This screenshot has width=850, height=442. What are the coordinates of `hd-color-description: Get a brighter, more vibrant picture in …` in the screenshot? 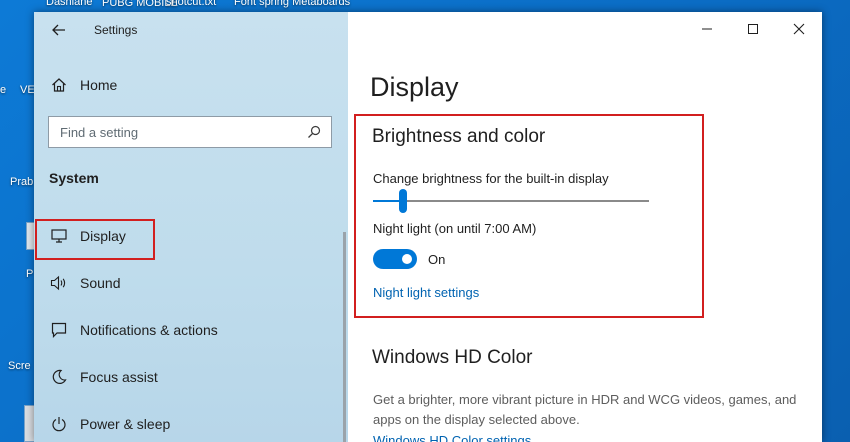 It's located at (585, 409).